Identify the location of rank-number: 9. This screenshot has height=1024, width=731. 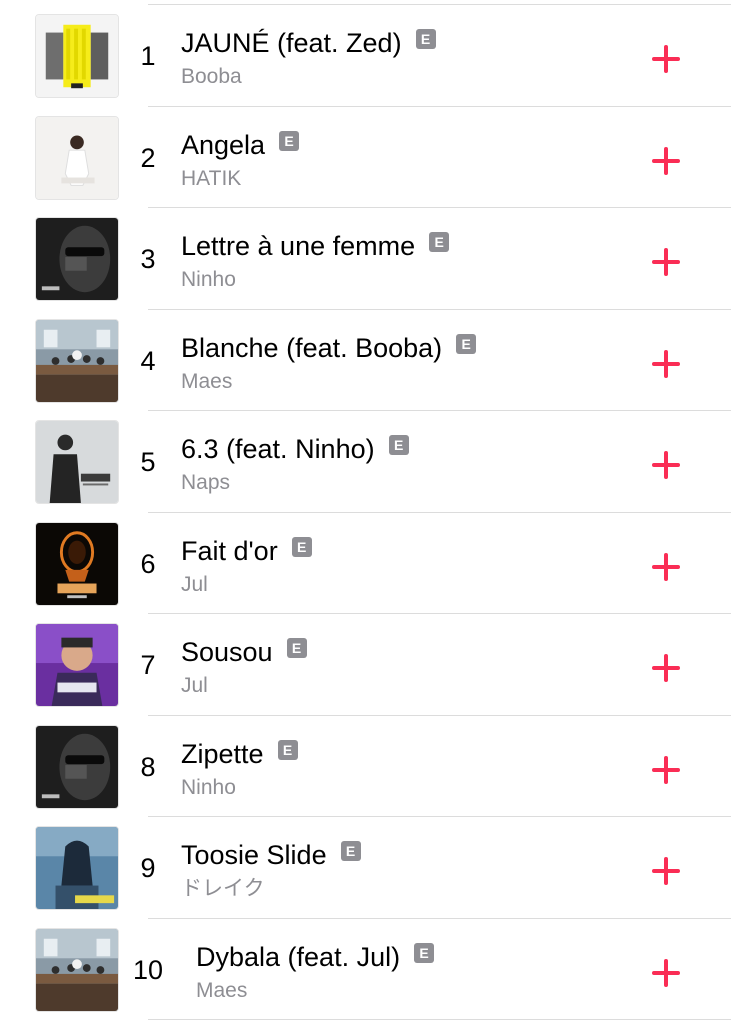
(148, 868).